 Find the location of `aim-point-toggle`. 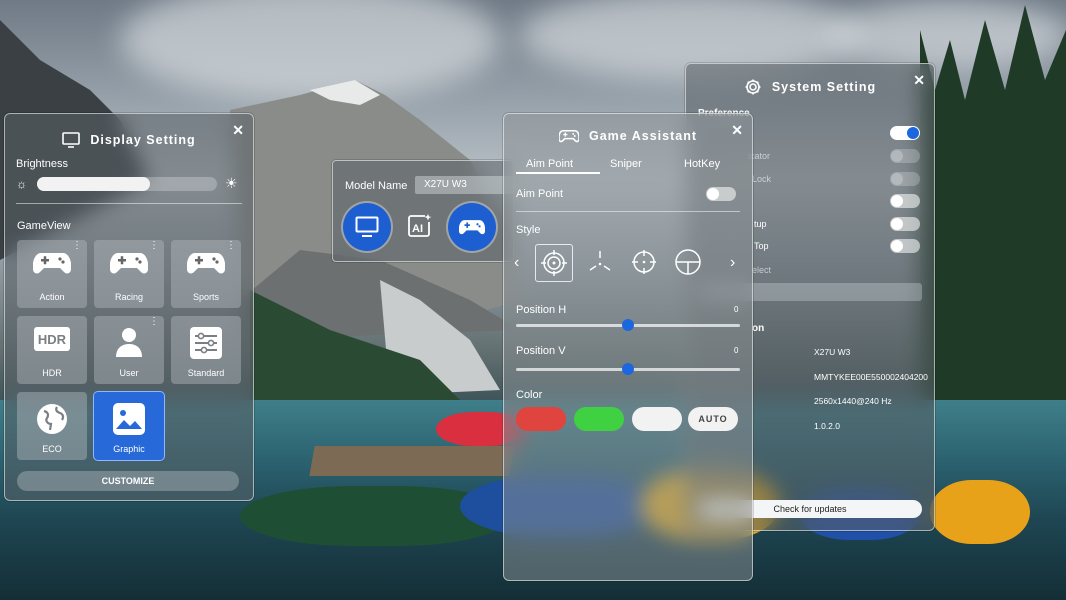

aim-point-toggle is located at coordinates (721, 194).